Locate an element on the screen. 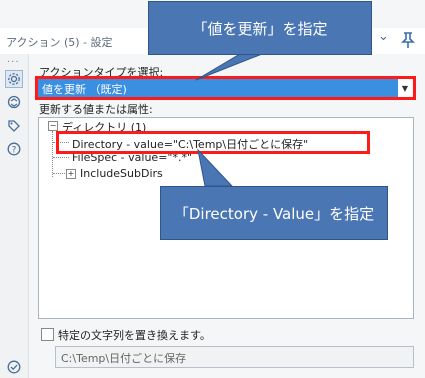  replace-input-value: C:\Temp\日付ごとに保存 is located at coordinates (124, 358).